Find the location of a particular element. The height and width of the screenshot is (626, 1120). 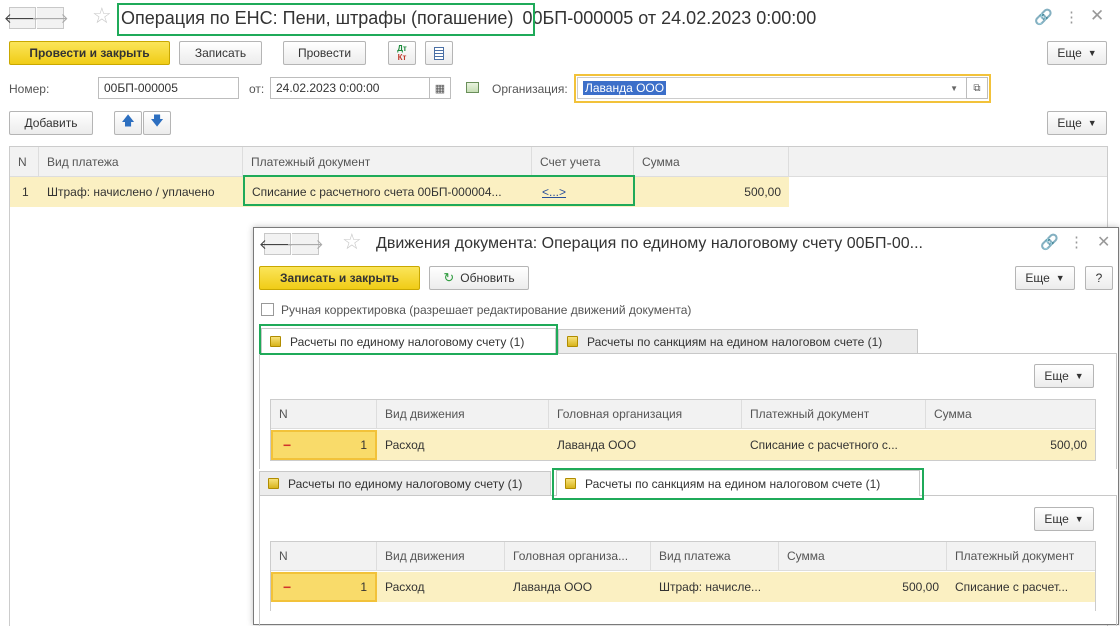

s2-col-payment-type: Вид платежа is located at coordinates (715, 556).